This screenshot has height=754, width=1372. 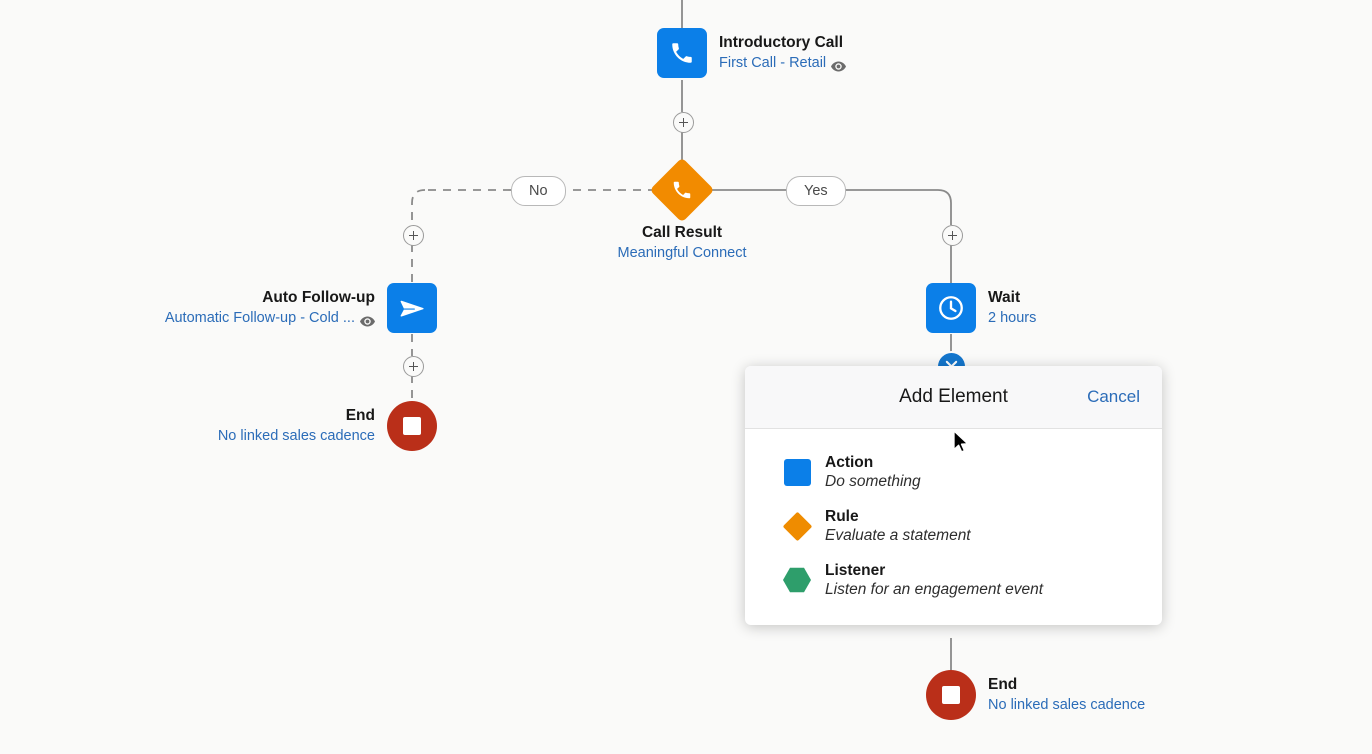 I want to click on option-listener: Listener Listen for an engagement event, so click(x=953, y=580).